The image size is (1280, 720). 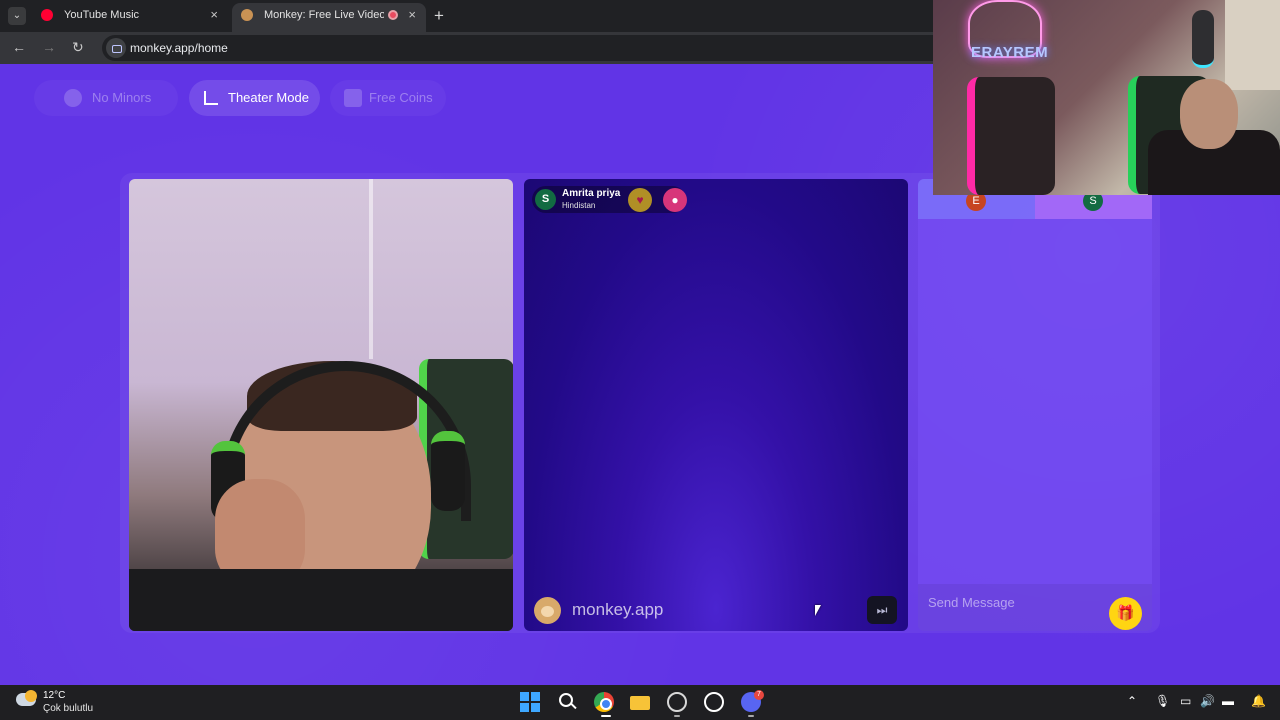 What do you see at coordinates (530, 702) in the screenshot?
I see `windows-start-icon` at bounding box center [530, 702].